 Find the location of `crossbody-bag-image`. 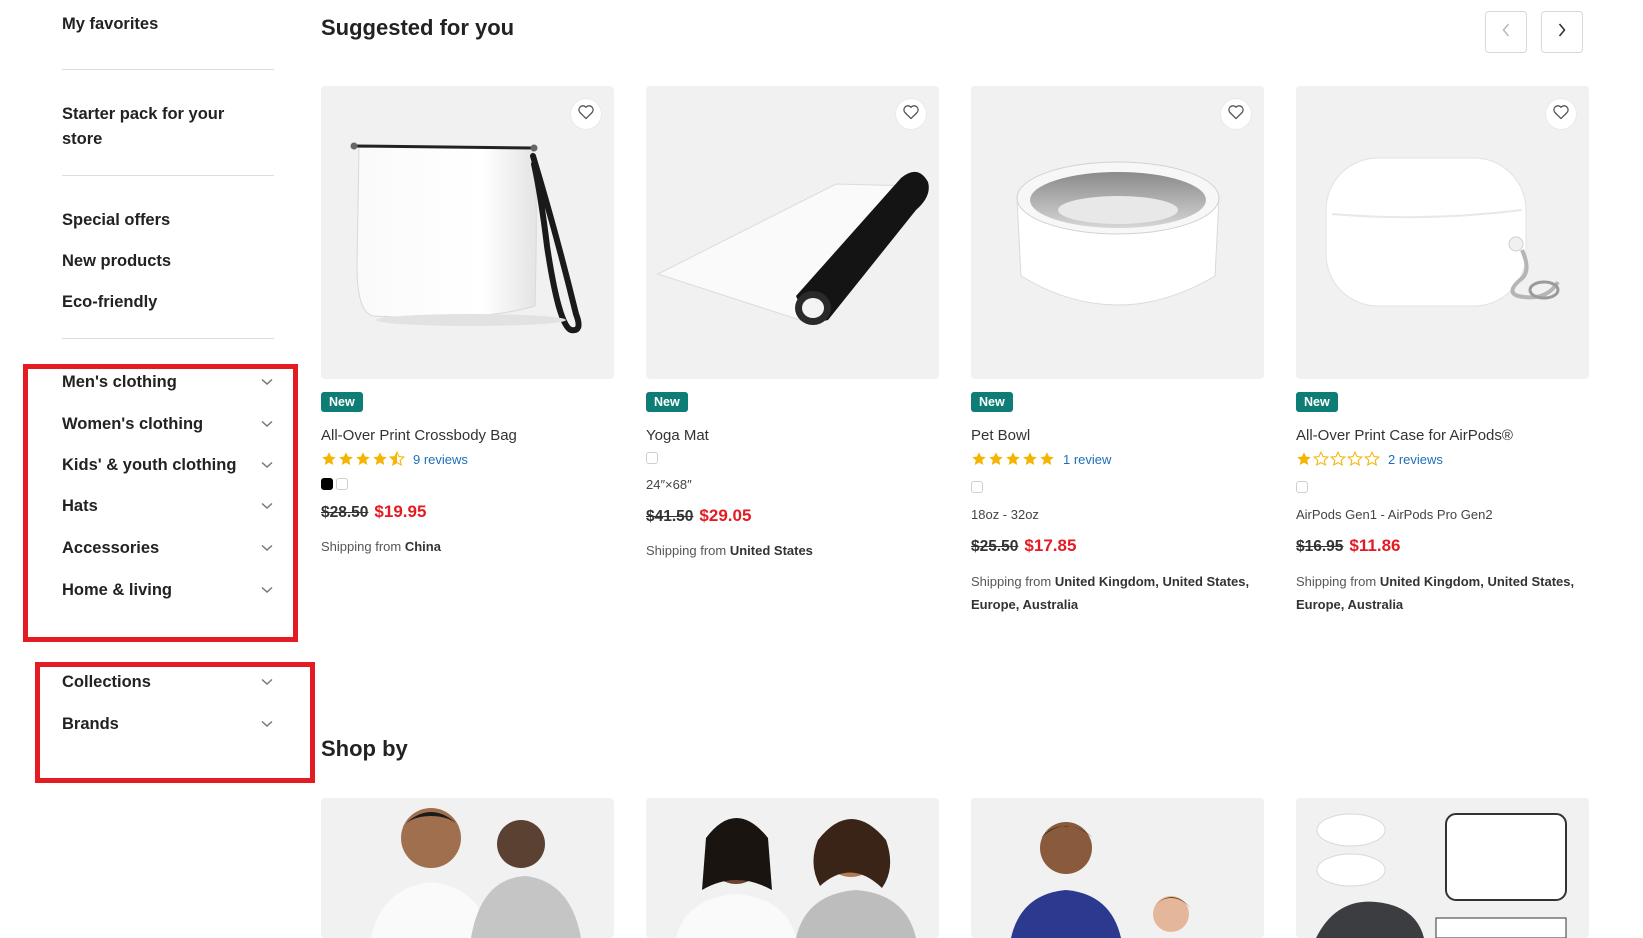

crossbody-bag-image is located at coordinates (466, 238).